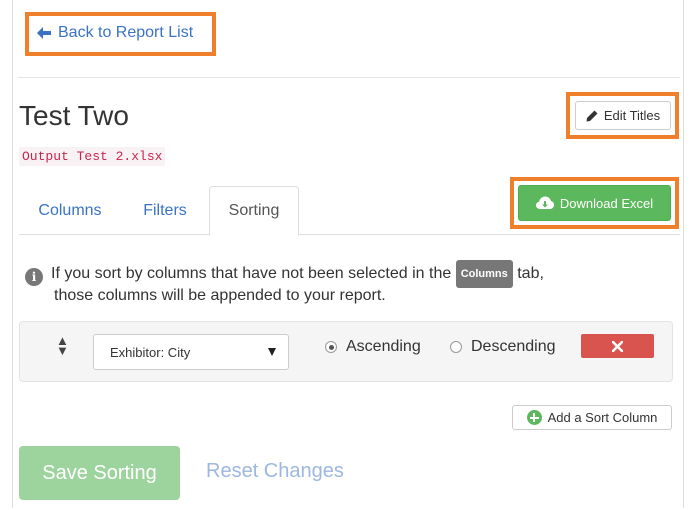 The width and height of the screenshot is (690, 510). Describe the element at coordinates (602, 417) in the screenshot. I see `add-sort-column-label: Add a Sort Column` at that location.